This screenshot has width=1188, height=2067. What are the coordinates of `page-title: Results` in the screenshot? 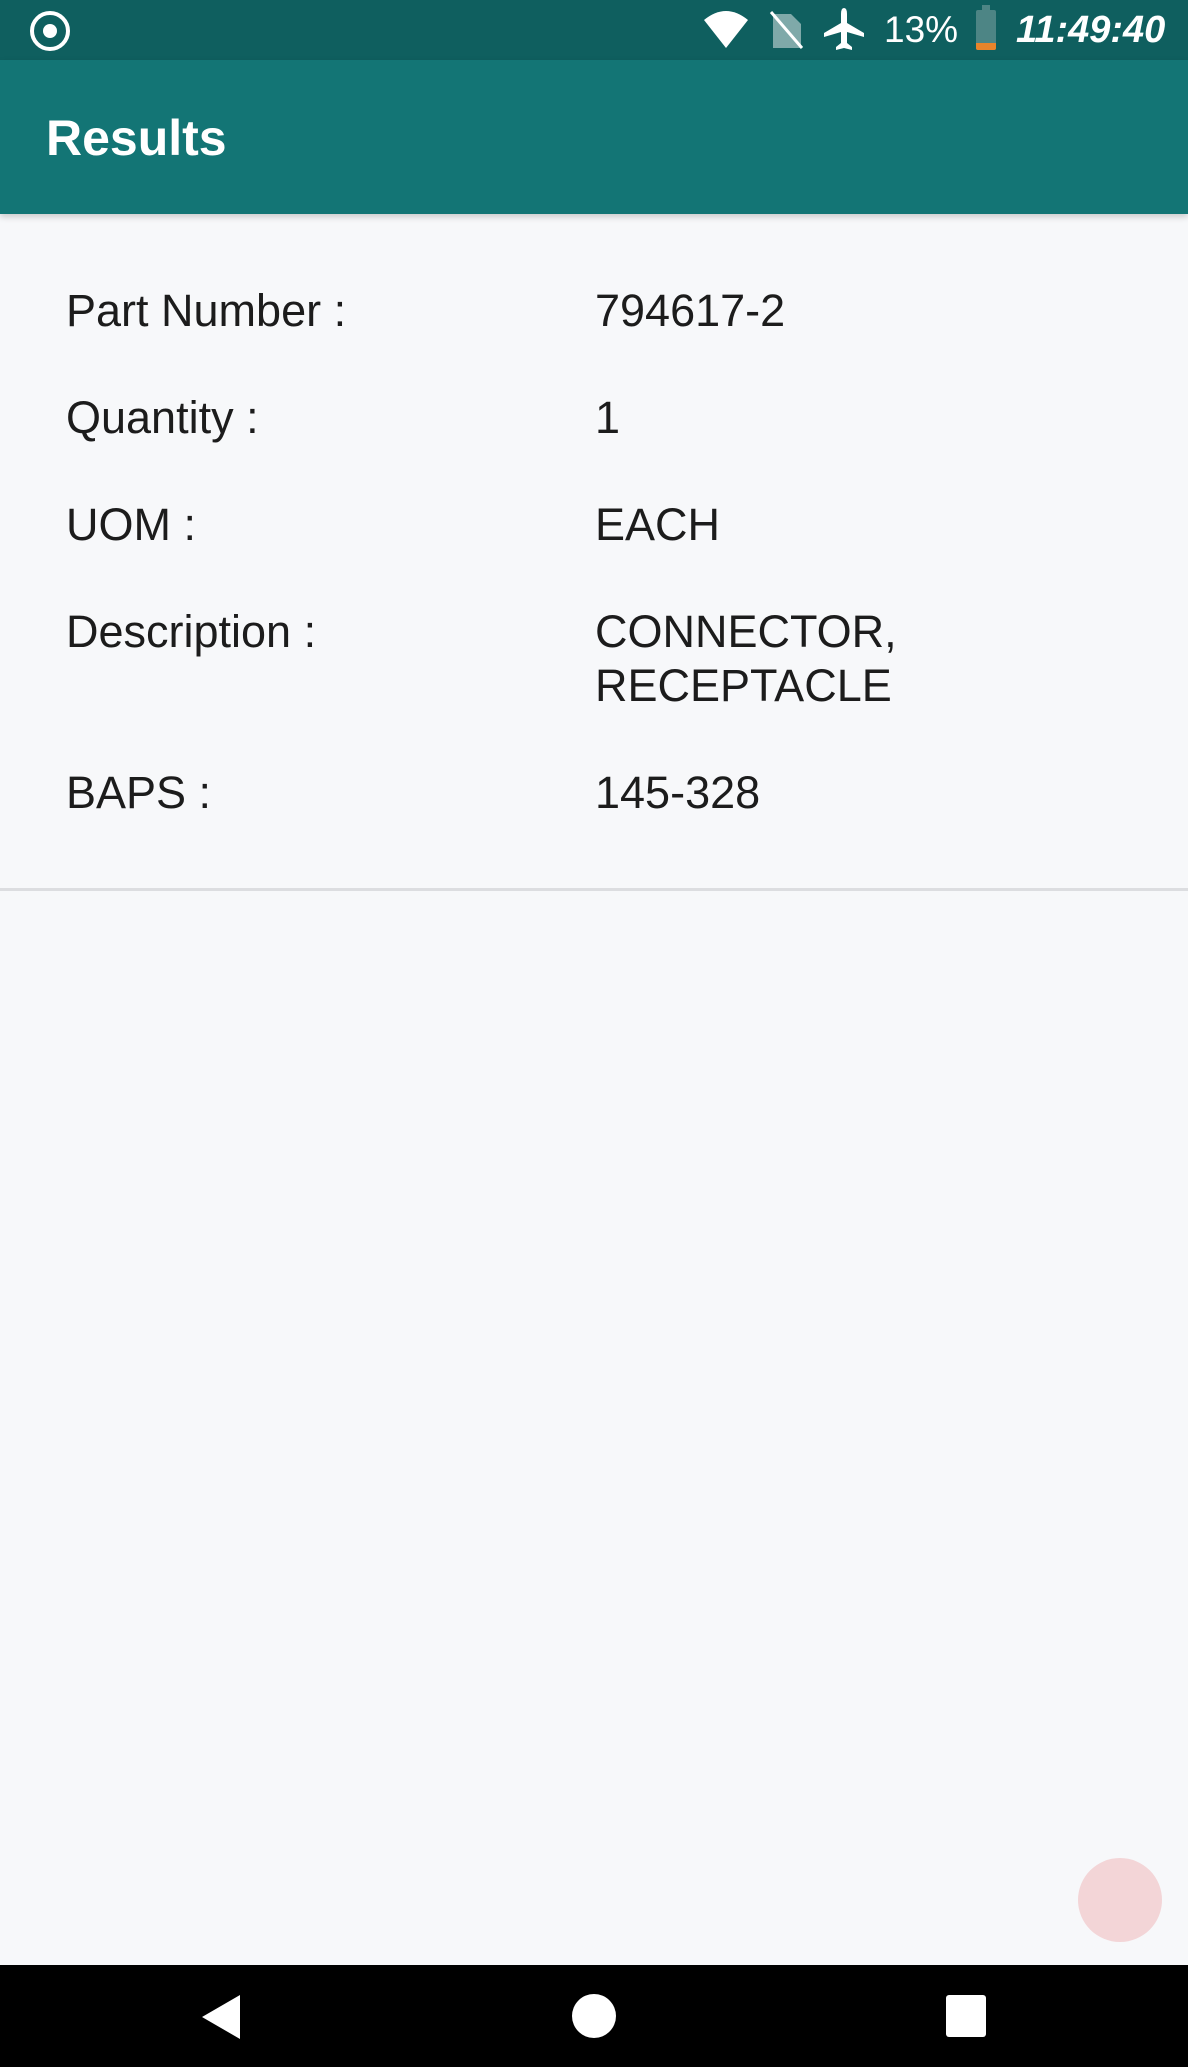 It's located at (136, 138).